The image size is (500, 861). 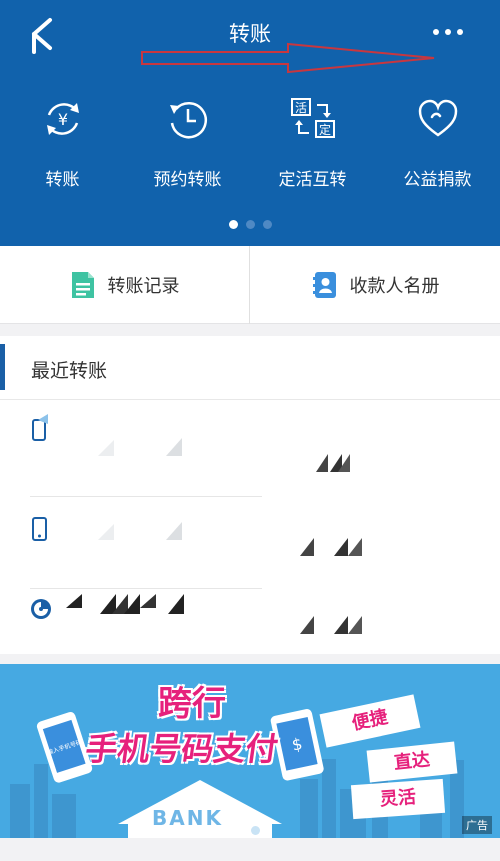 I want to click on row-divider, so click(x=146, y=496).